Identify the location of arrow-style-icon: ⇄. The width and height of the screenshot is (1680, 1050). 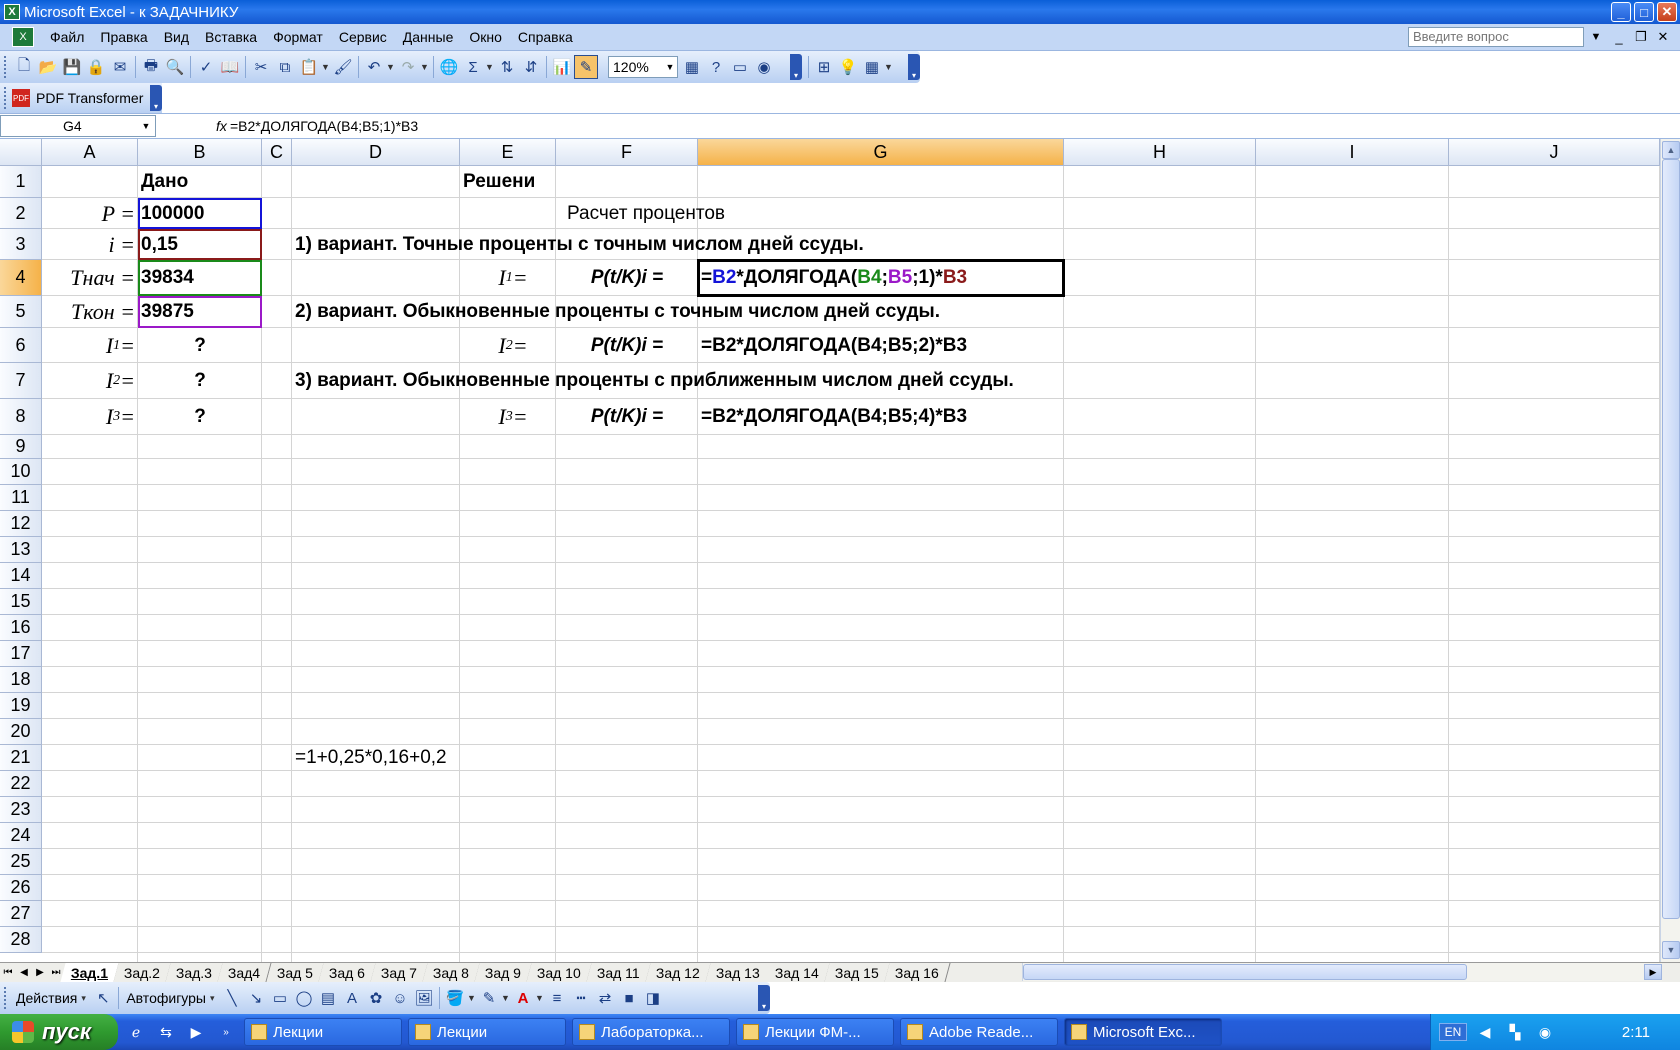
(605, 998).